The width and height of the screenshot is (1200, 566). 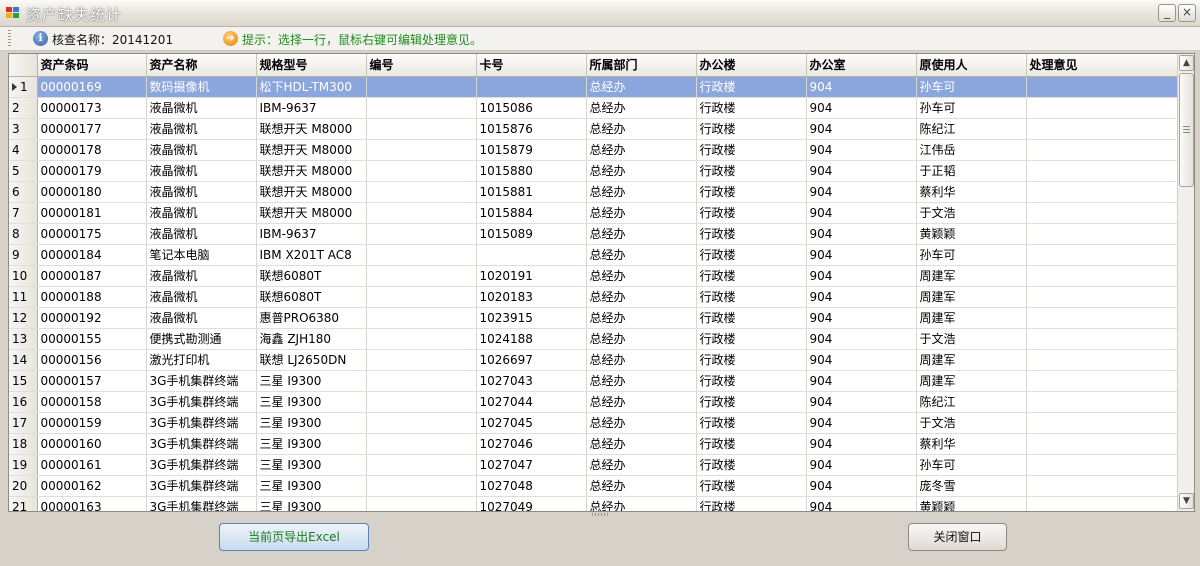 I want to click on row-header: 12, so click(x=23, y=318).